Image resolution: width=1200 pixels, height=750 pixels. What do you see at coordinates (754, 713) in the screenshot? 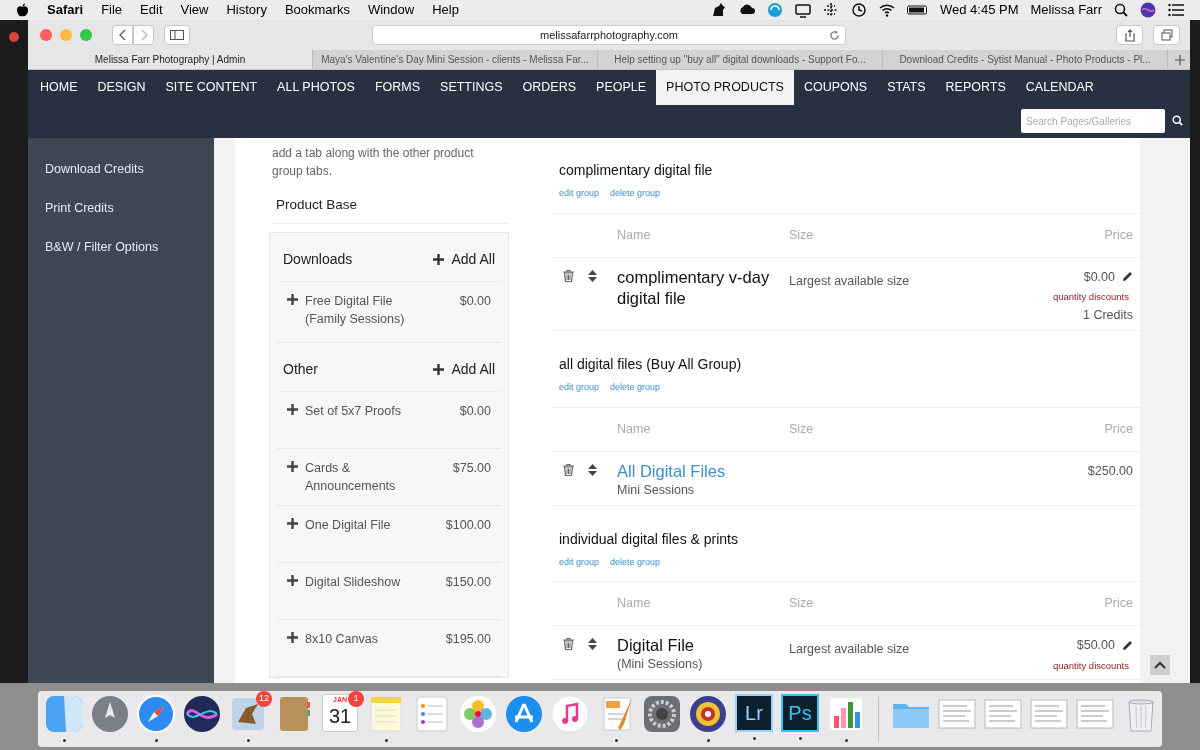
I see `lr-app-icon: Lr` at bounding box center [754, 713].